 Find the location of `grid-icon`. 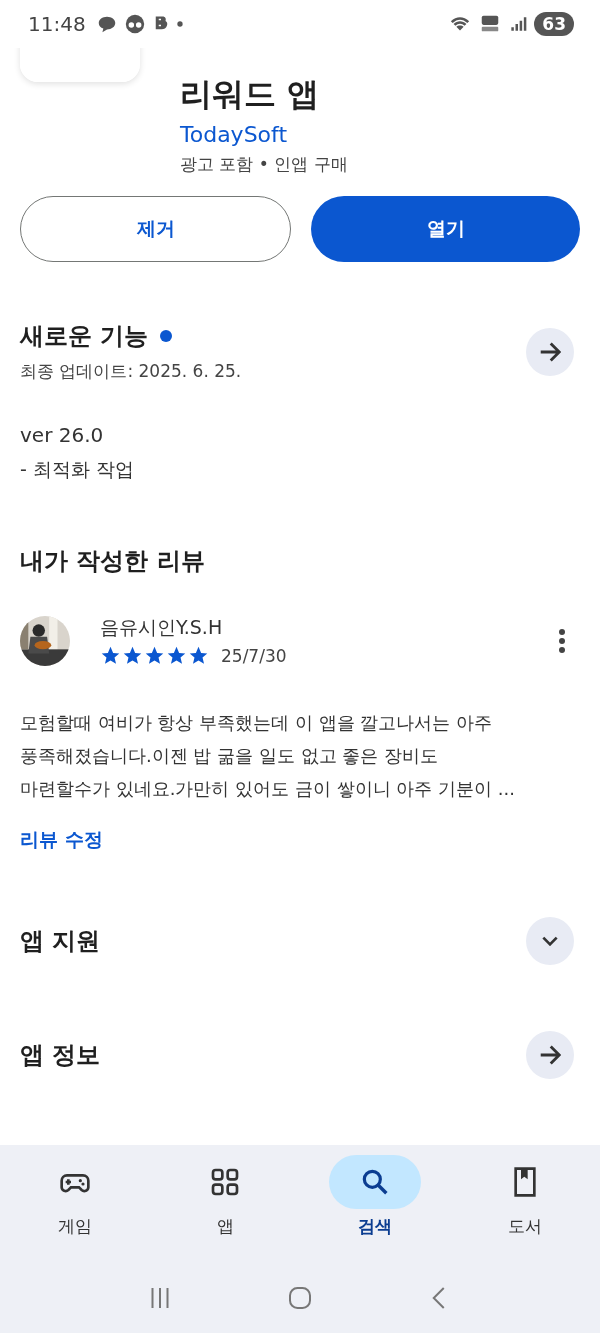

grid-icon is located at coordinates (225, 1182).